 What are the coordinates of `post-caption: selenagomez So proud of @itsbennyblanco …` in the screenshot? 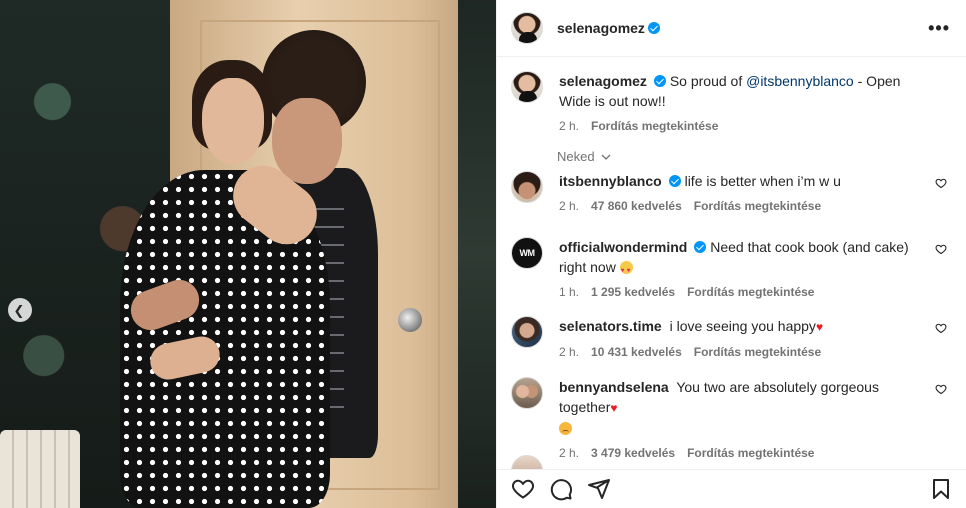 It's located at (731, 102).